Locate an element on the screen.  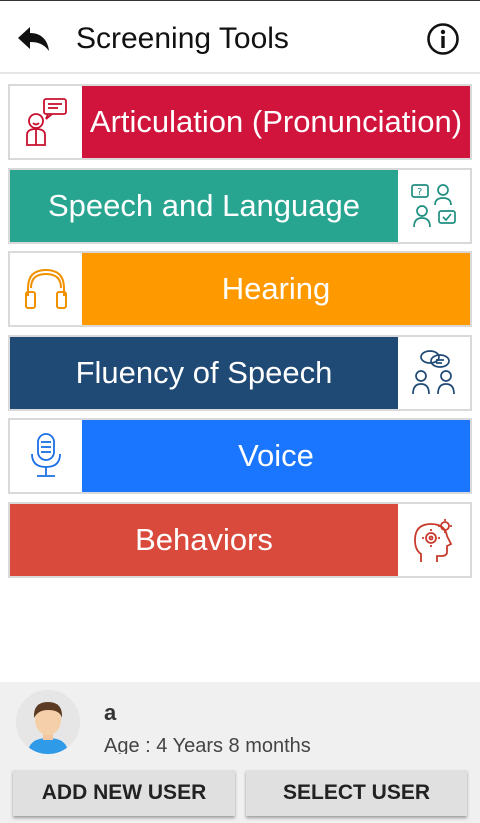
headphones-icon is located at coordinates (46, 289).